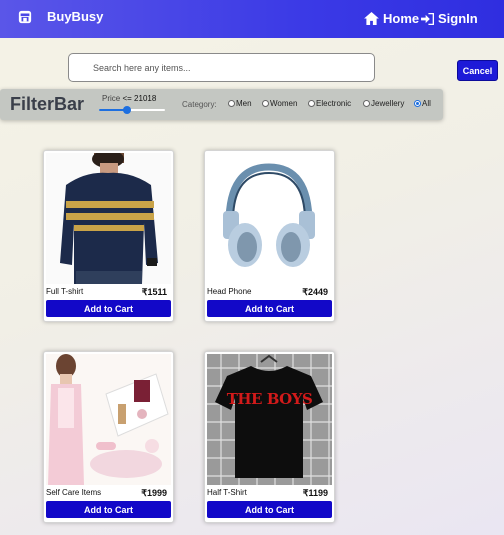 The height and width of the screenshot is (535, 504). Describe the element at coordinates (311, 103) in the screenshot. I see `radio-electronic` at that location.